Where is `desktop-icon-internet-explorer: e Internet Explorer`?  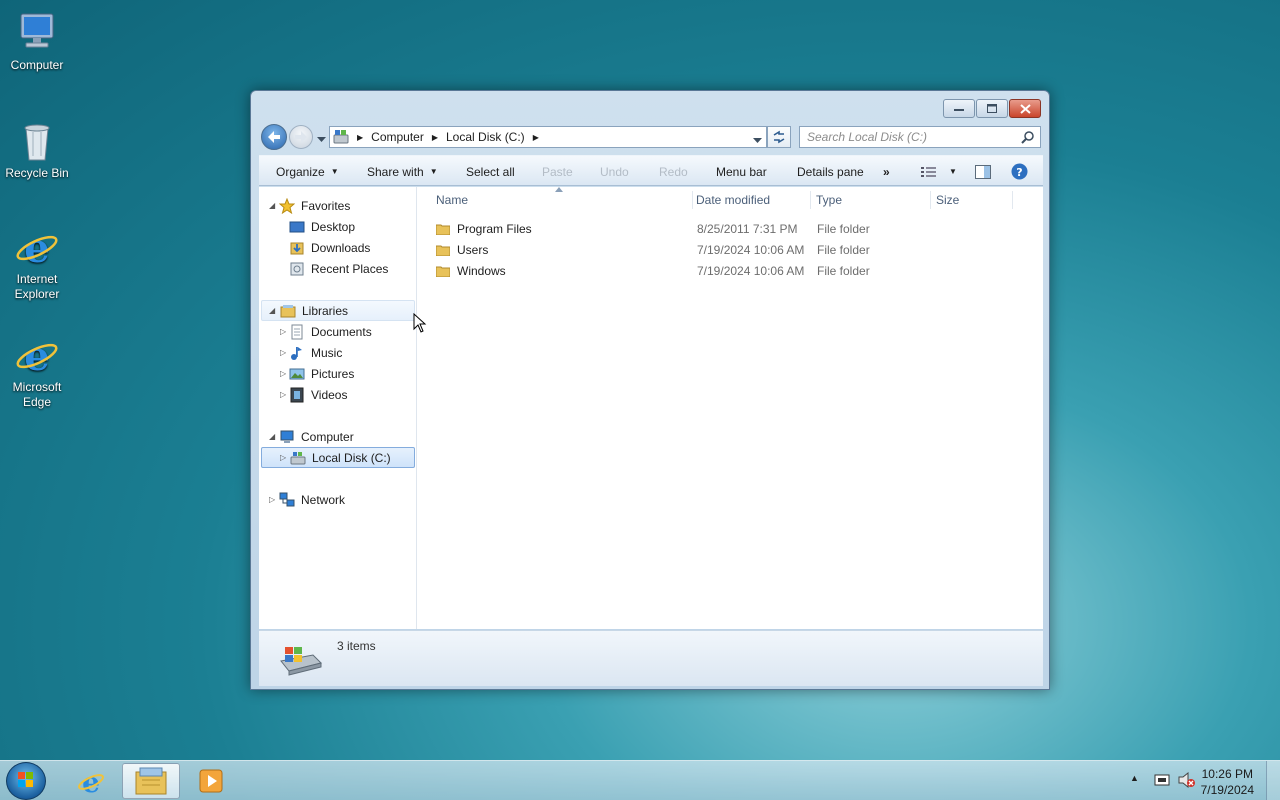
desktop-icon-internet-explorer: e Internet Explorer is located at coordinates (37, 262).